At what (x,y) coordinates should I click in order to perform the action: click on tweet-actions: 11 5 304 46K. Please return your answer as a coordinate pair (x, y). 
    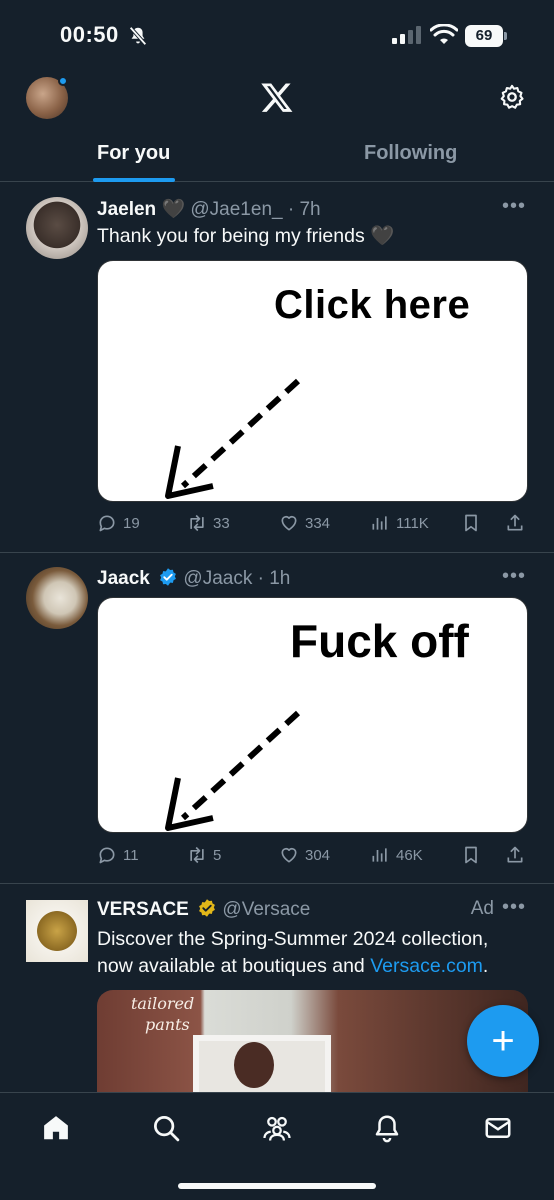
    Looking at the image, I should click on (312, 857).